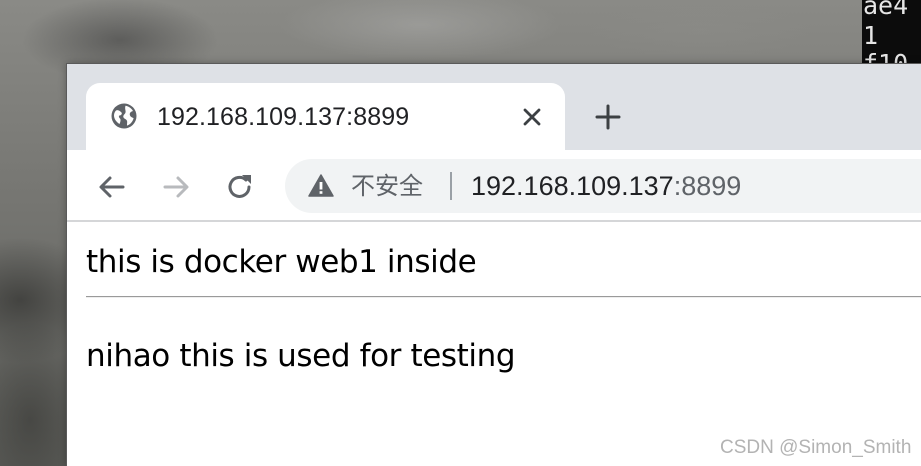 This screenshot has height=466, width=921. I want to click on page-paragraph: nihao this is used for testing, so click(301, 356).